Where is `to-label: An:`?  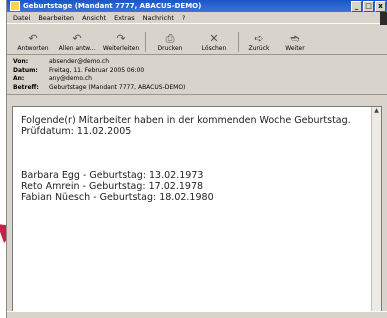 to-label: An: is located at coordinates (19, 78).